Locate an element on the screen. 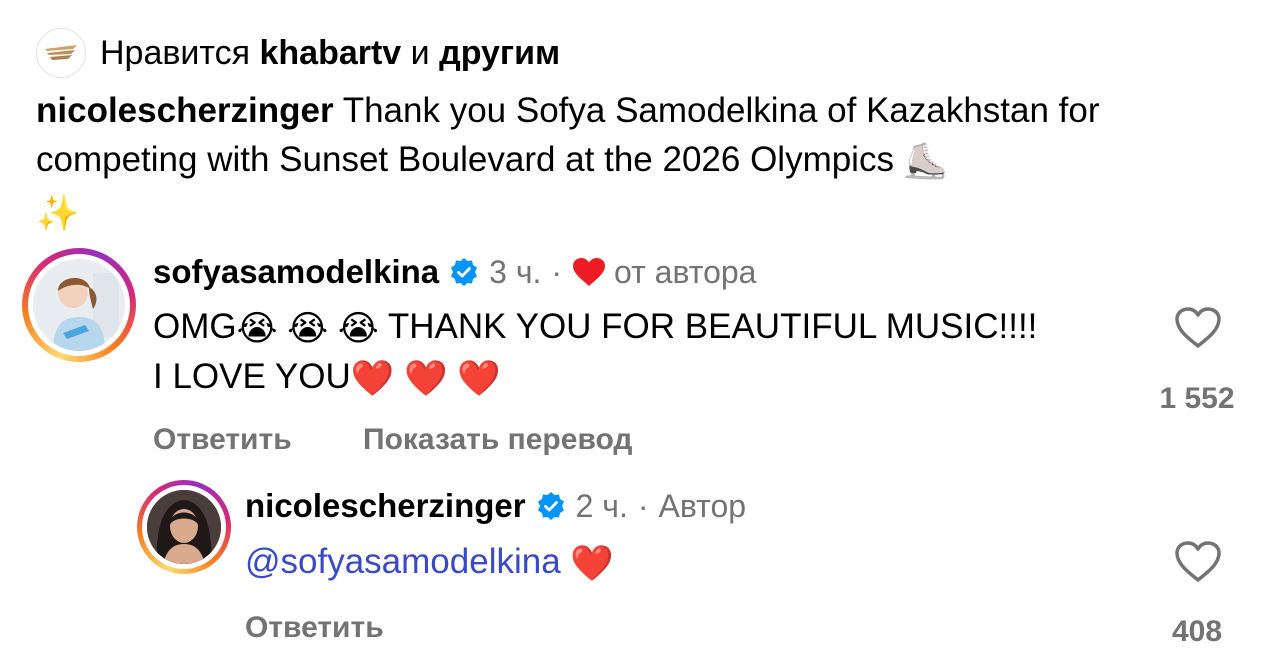 The image size is (1280, 669). ice-skate-emoji: ⛸️ is located at coordinates (925, 162).